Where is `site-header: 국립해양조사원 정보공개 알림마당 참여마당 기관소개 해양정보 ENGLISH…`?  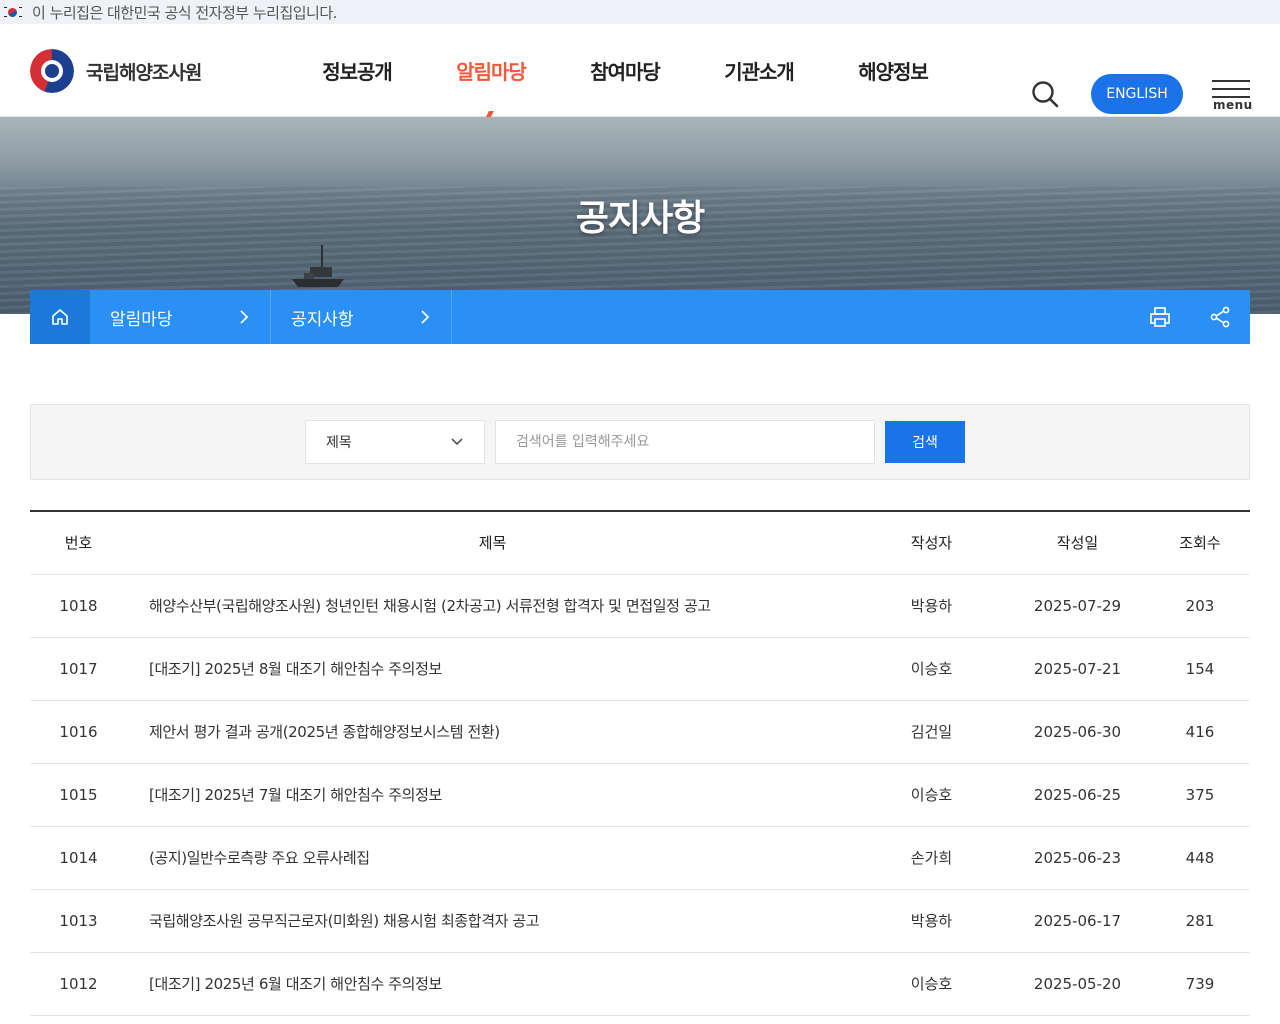
site-header: 국립해양조사원 정보공개 알림마당 참여마당 기관소개 해양정보 ENGLISH… is located at coordinates (640, 73).